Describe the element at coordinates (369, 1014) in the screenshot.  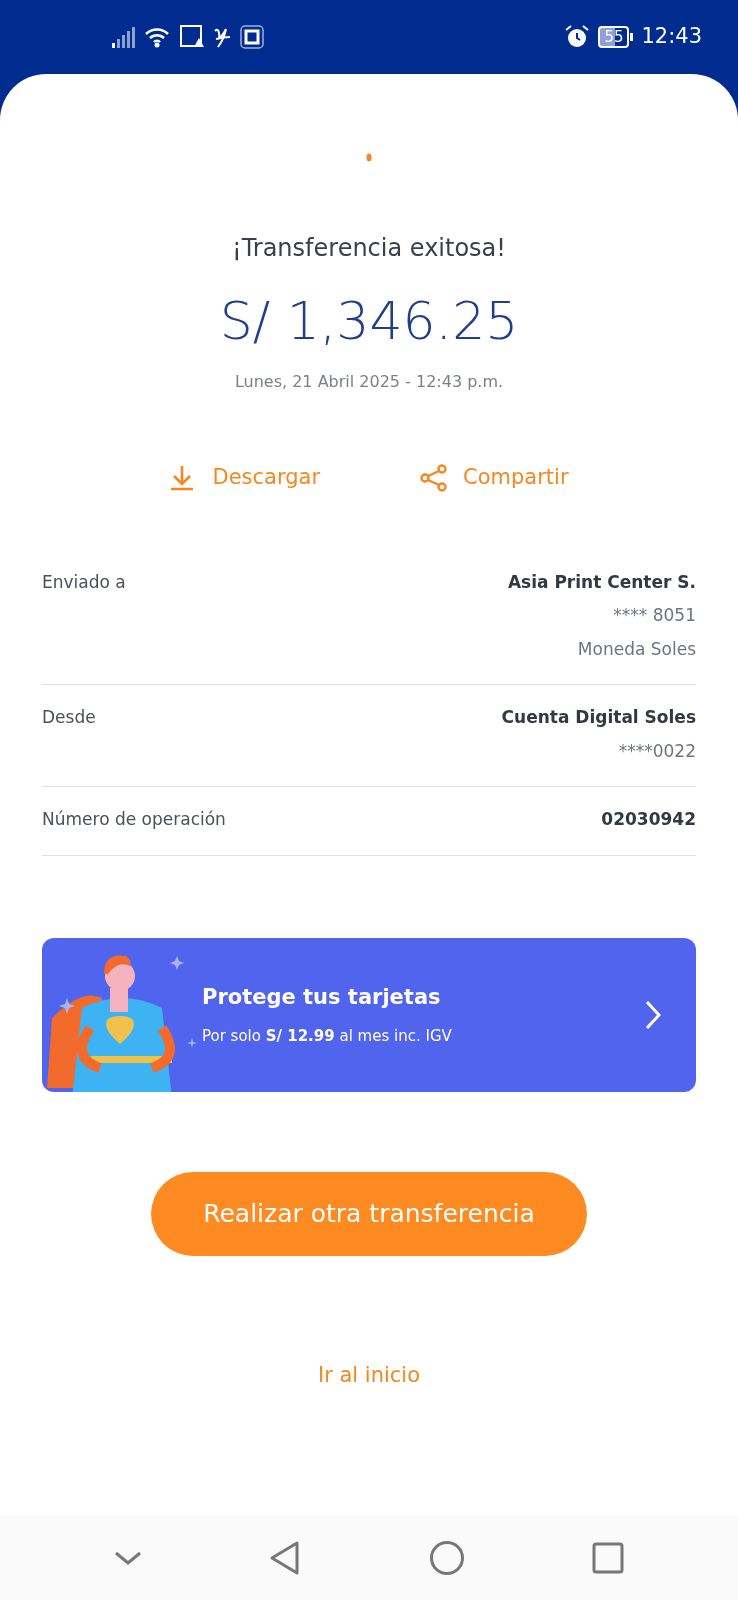
I see `promo-banner: Protege tus tarjetas Por solo S/ 12.99 al mes inc. IGV` at that location.